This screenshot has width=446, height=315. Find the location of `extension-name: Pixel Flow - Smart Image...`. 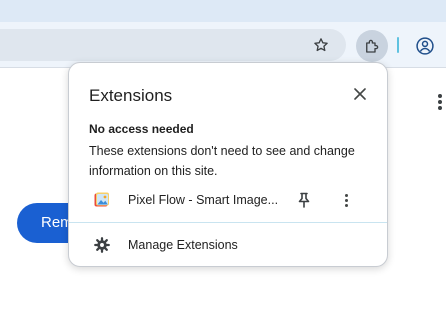

extension-name: Pixel Flow - Smart Image... is located at coordinates (203, 200).